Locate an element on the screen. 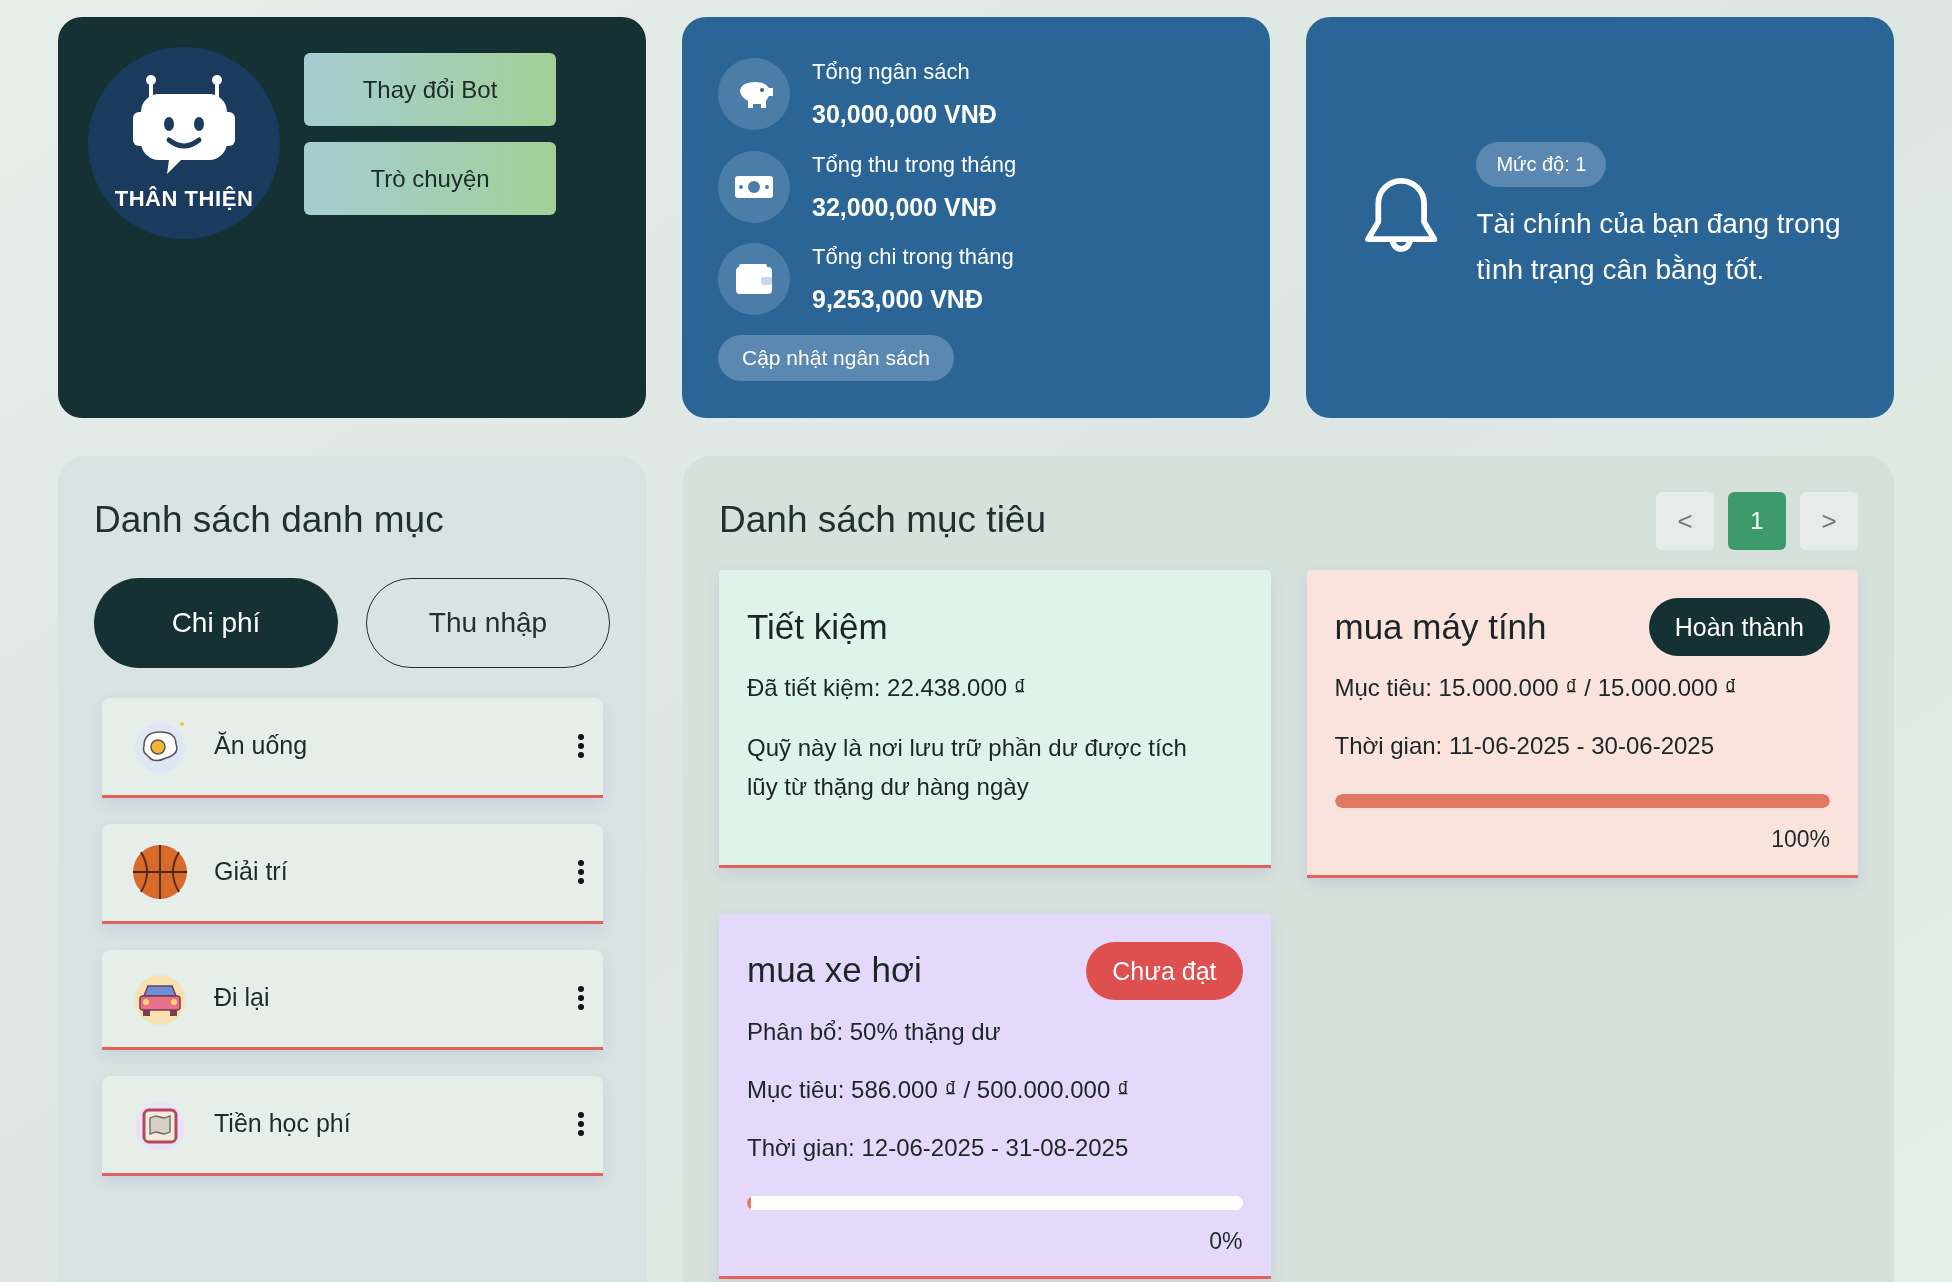 This screenshot has width=1952, height=1282. panel-title: Danh sách mục tiêu is located at coordinates (882, 520).